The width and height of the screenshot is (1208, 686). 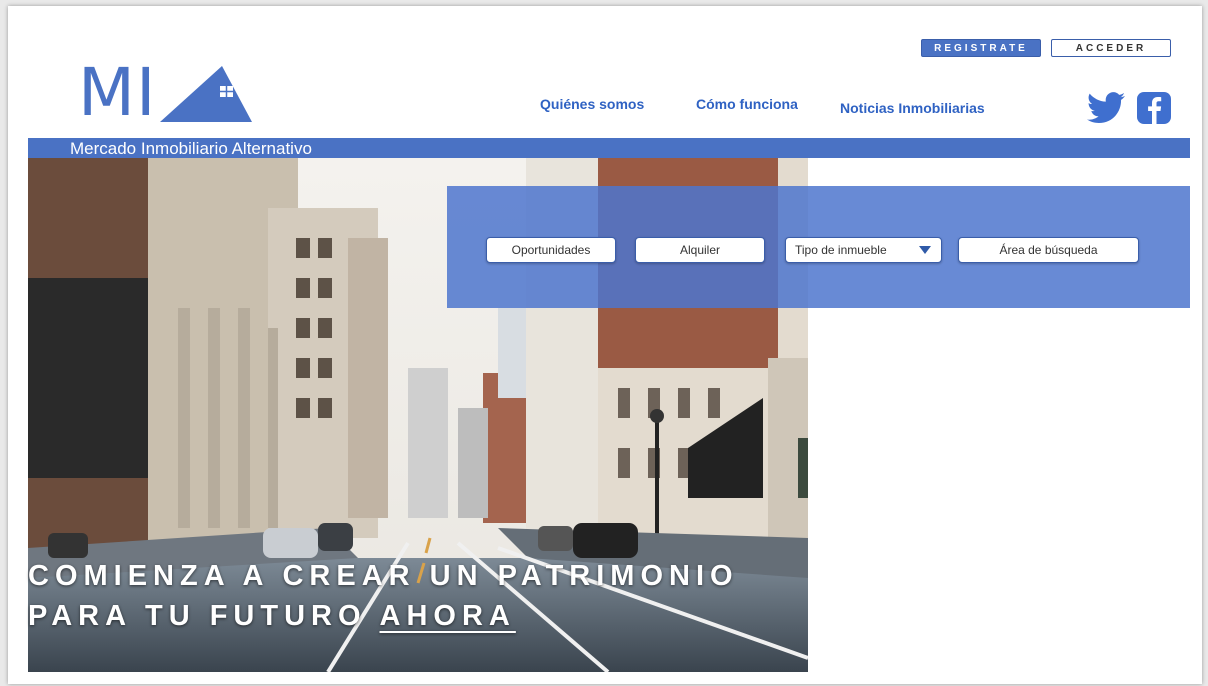 I want to click on hero-headline-prefix: PARA TU FUTURO, so click(x=204, y=616).